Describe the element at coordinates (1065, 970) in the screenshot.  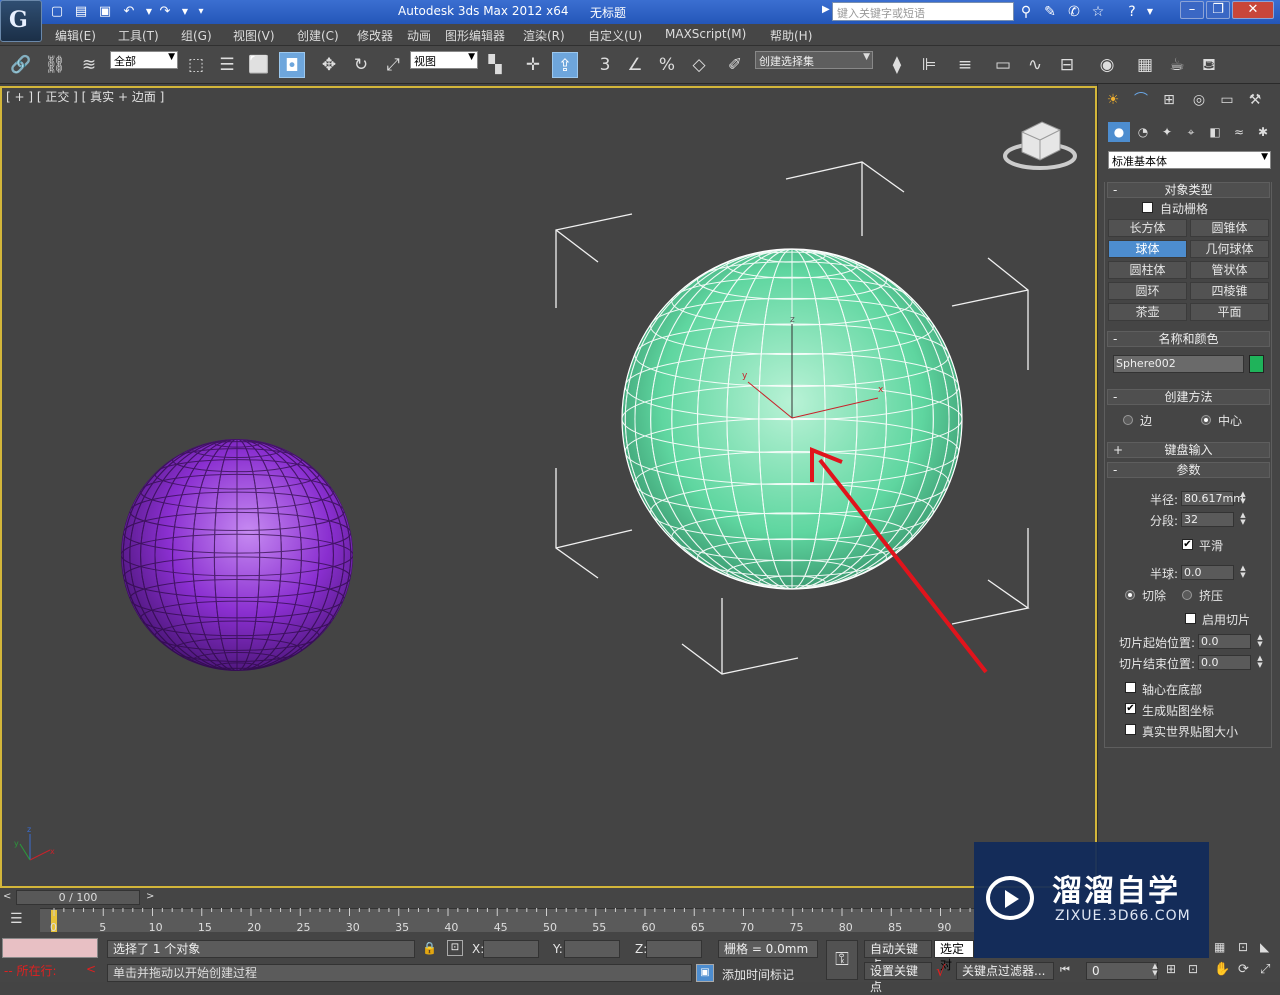
I see `go-to-start-icon: ⏮` at that location.